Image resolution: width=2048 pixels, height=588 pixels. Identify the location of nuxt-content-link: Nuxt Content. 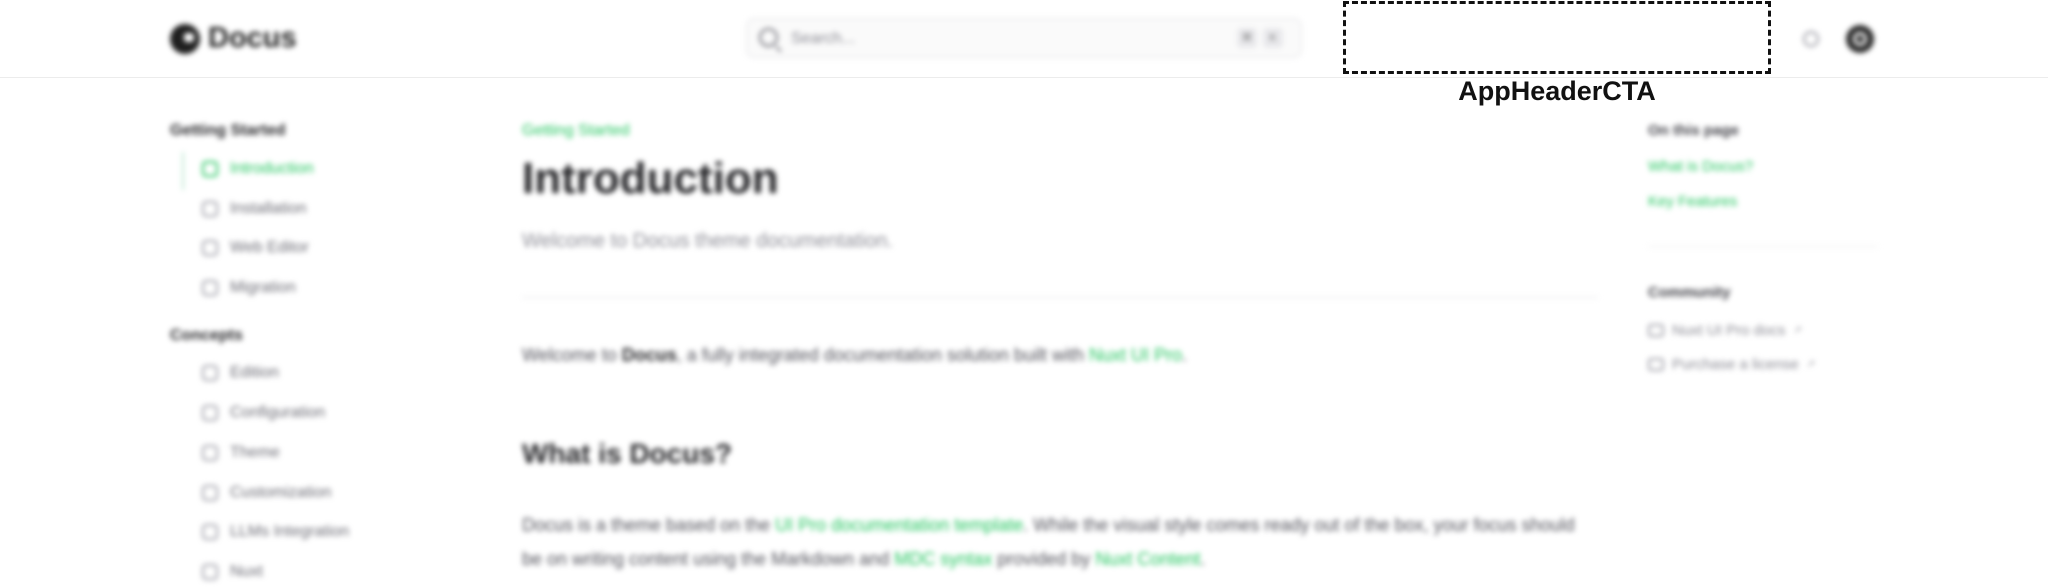
(1147, 559).